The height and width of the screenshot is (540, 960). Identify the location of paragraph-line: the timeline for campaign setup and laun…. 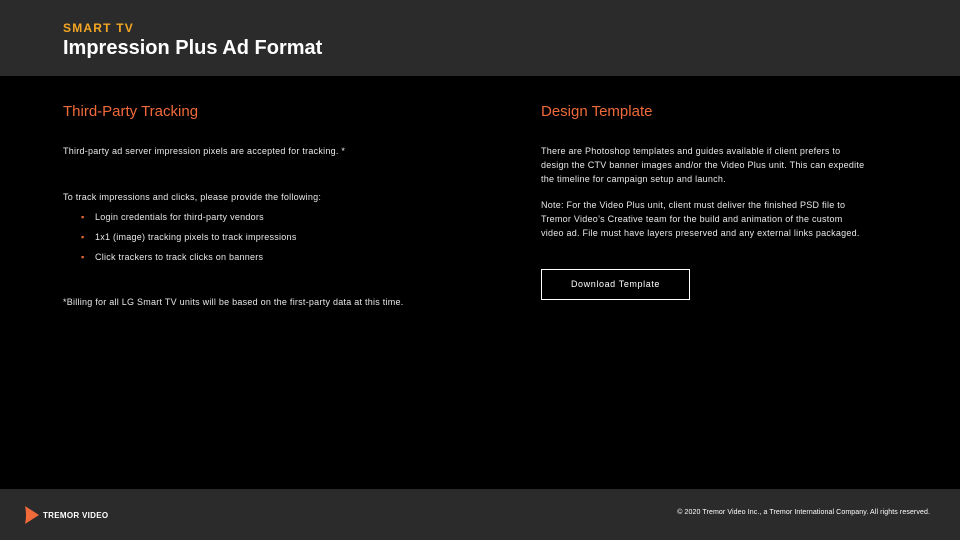
(633, 179).